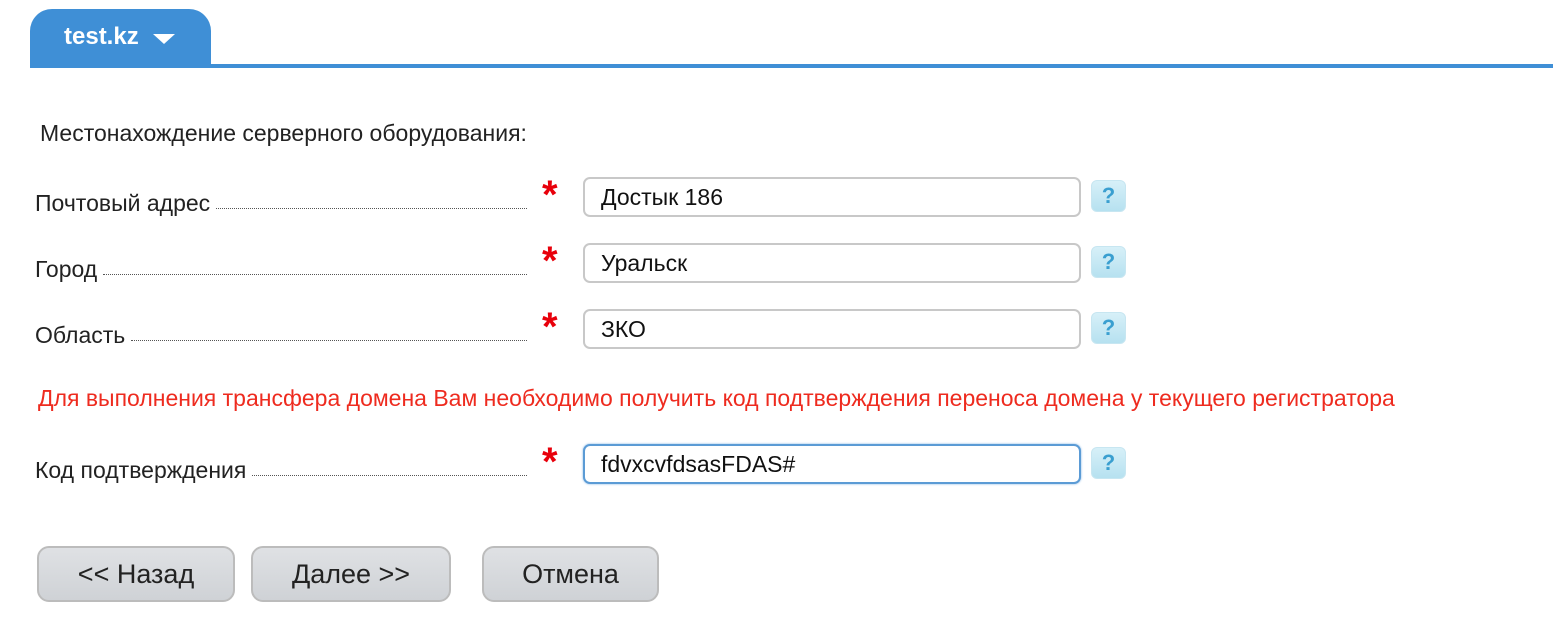 The image size is (1553, 625). I want to click on tab-underline, so click(791, 66).